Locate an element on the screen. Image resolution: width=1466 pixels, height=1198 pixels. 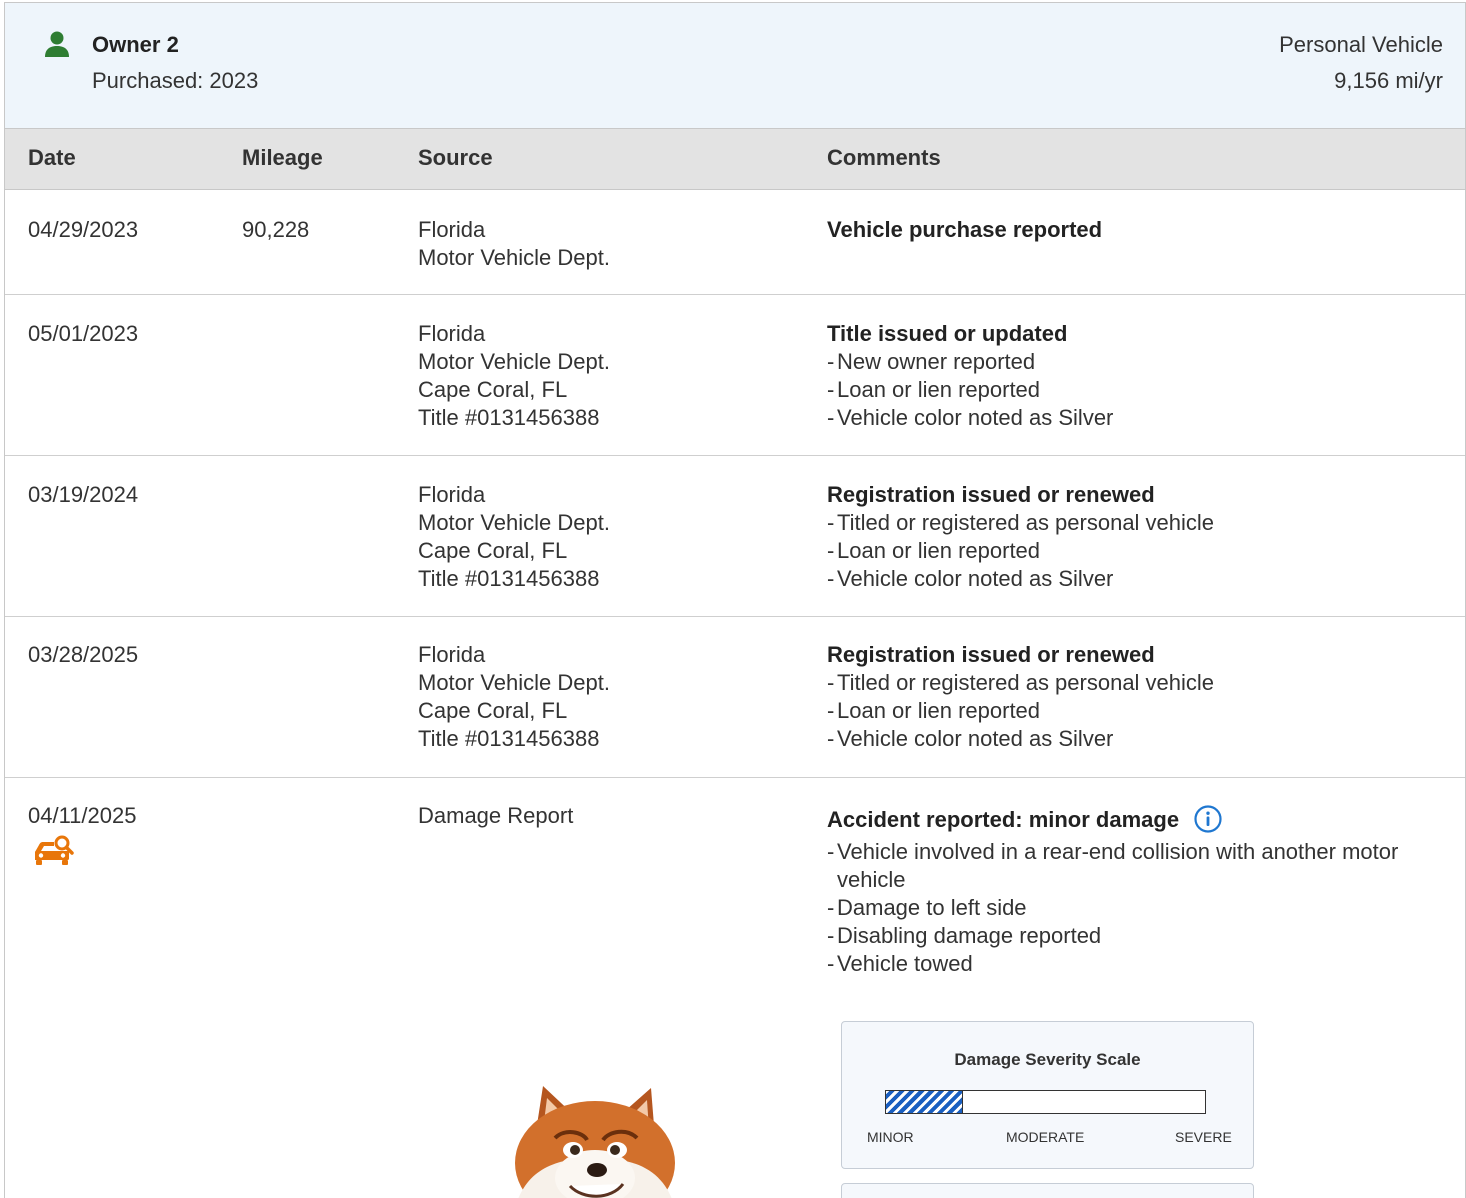
vehicle-type: Personal Vehicle is located at coordinates (1361, 44).